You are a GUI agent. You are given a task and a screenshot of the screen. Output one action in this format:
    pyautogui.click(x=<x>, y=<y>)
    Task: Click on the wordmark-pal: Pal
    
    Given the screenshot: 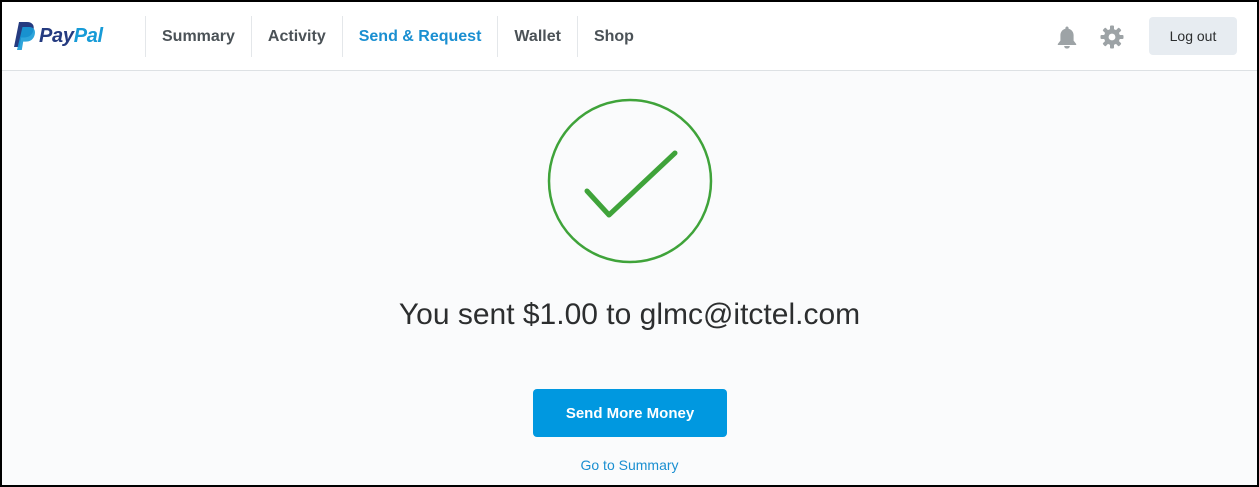 What is the action you would take?
    pyautogui.click(x=88, y=35)
    